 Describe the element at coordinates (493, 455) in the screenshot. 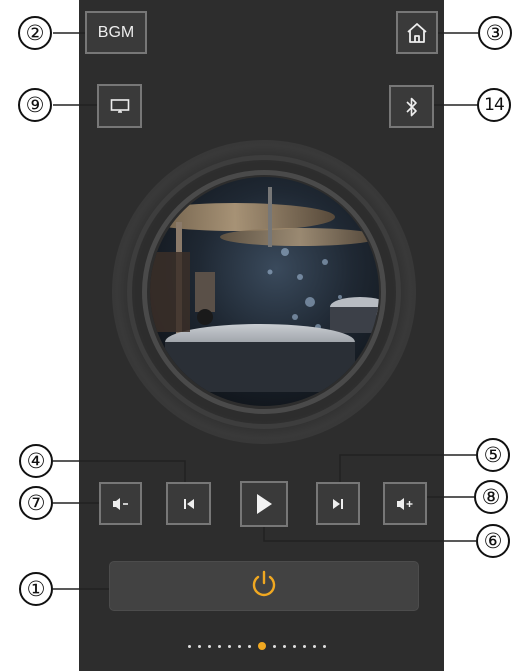

I see `callout-5: ⑤` at that location.